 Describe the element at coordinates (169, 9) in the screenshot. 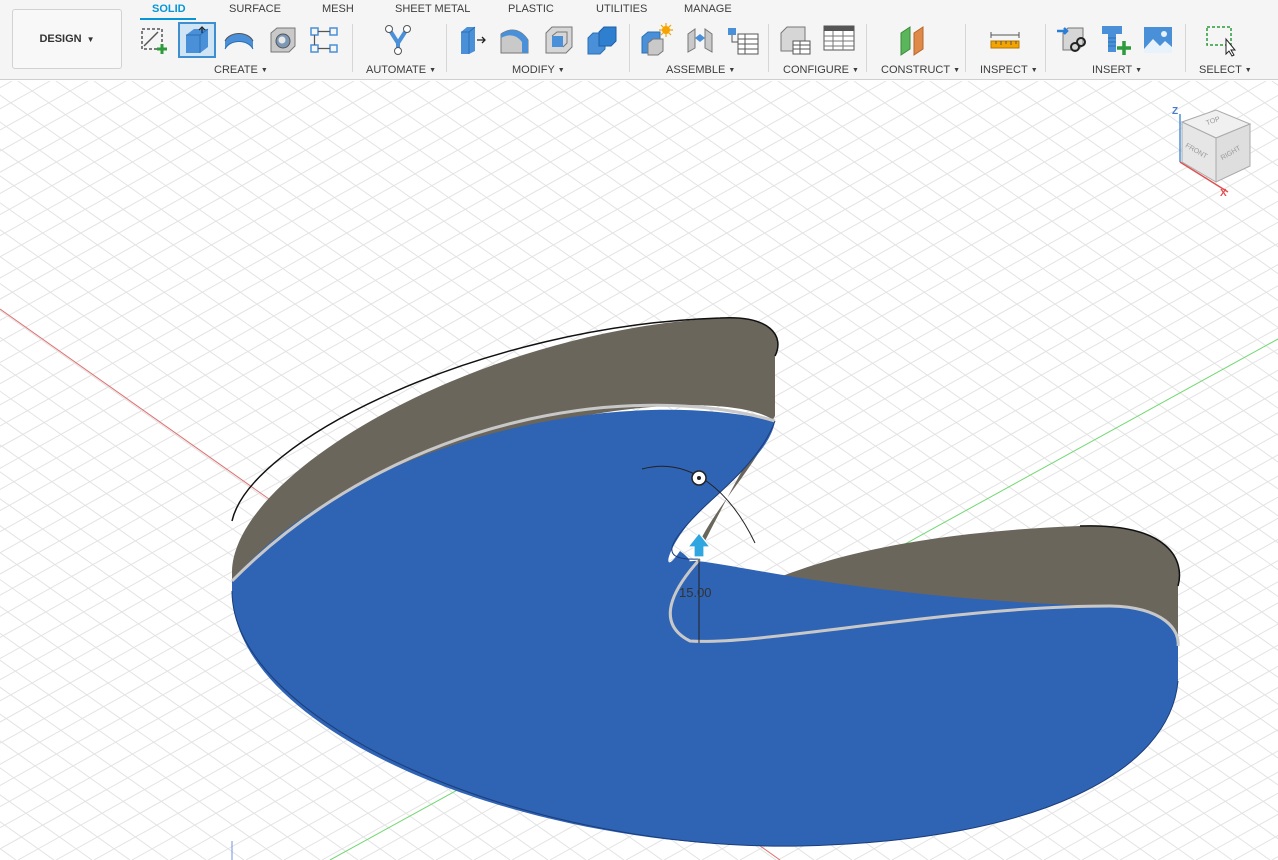

I see `tab-solid: SOLID` at that location.